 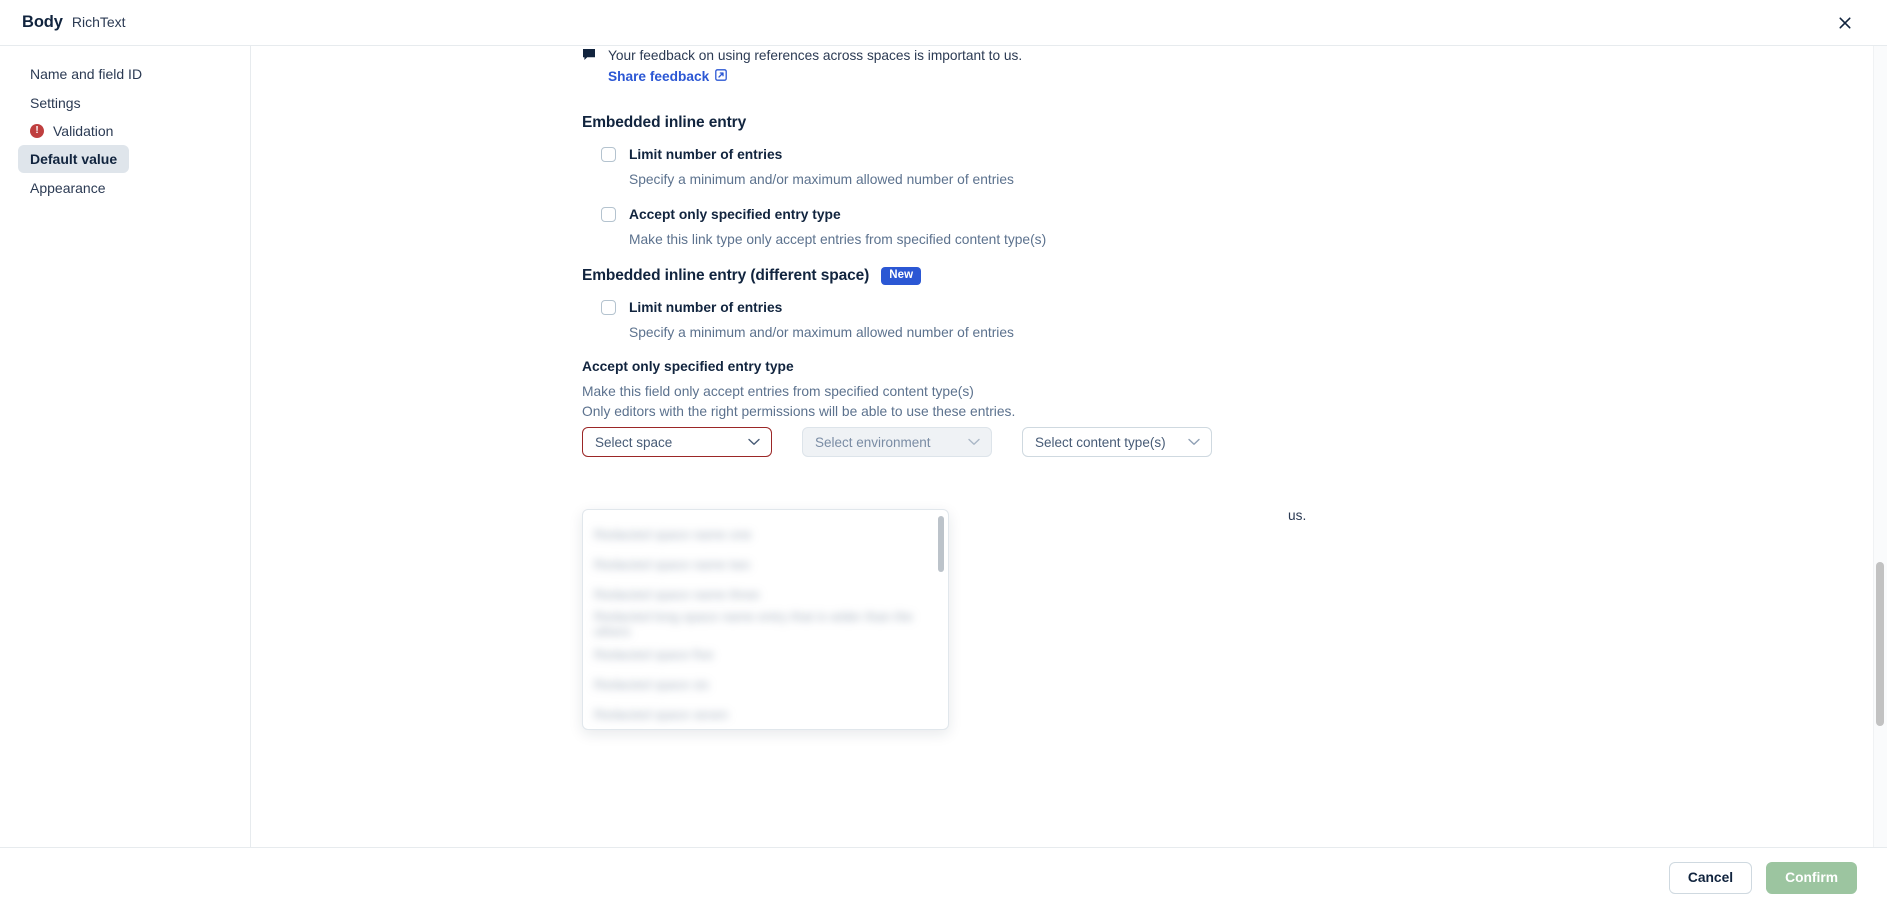 What do you see at coordinates (765, 684) in the screenshot?
I see `list-item: Redacted space six` at bounding box center [765, 684].